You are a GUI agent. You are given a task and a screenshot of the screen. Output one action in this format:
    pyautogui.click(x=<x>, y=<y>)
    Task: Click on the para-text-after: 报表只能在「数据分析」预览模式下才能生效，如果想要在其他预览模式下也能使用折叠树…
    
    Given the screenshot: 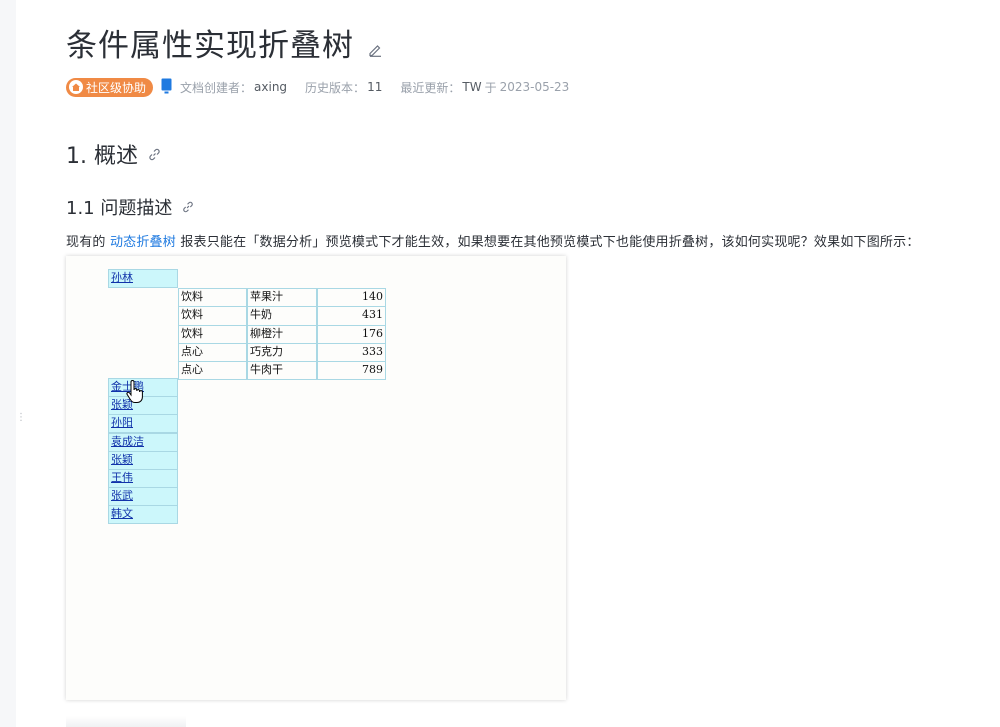 What is the action you would take?
    pyautogui.click(x=550, y=242)
    